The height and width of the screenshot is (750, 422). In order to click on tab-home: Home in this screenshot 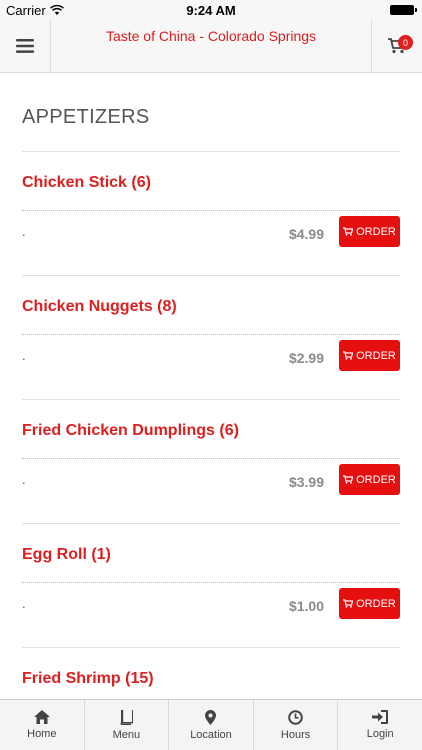, I will do `click(42, 725)`.